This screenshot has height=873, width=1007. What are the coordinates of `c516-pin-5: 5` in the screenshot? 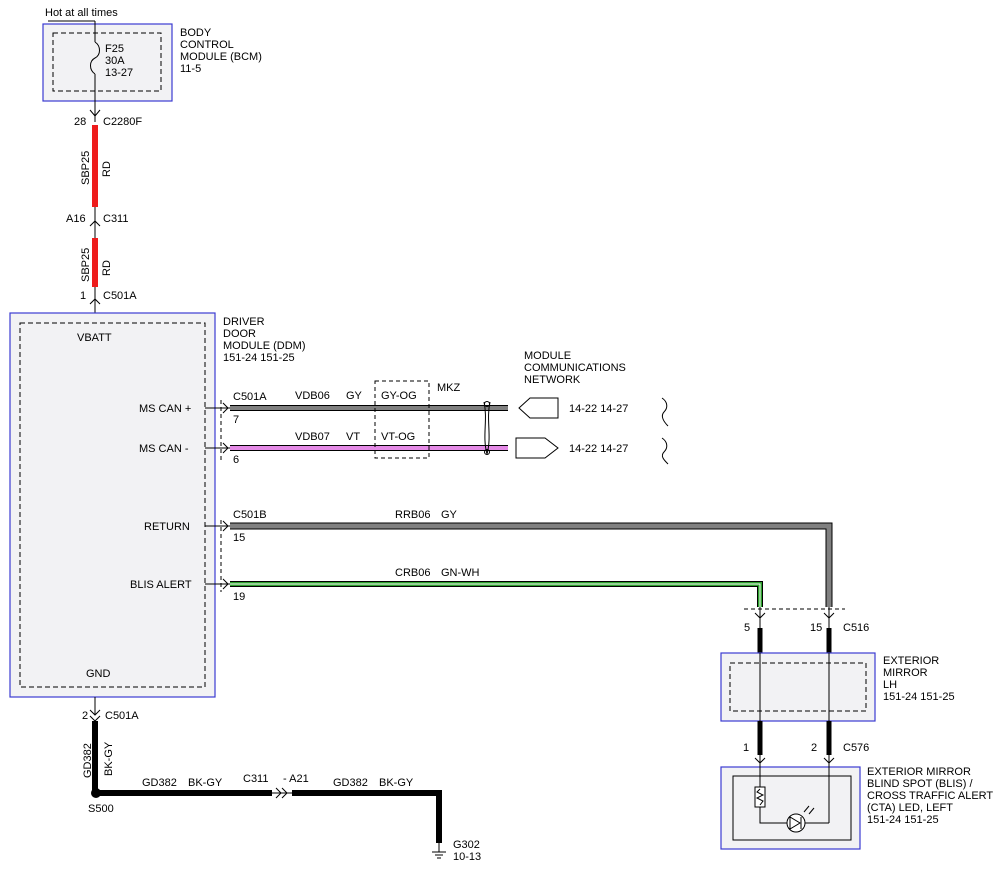 It's located at (747, 628).